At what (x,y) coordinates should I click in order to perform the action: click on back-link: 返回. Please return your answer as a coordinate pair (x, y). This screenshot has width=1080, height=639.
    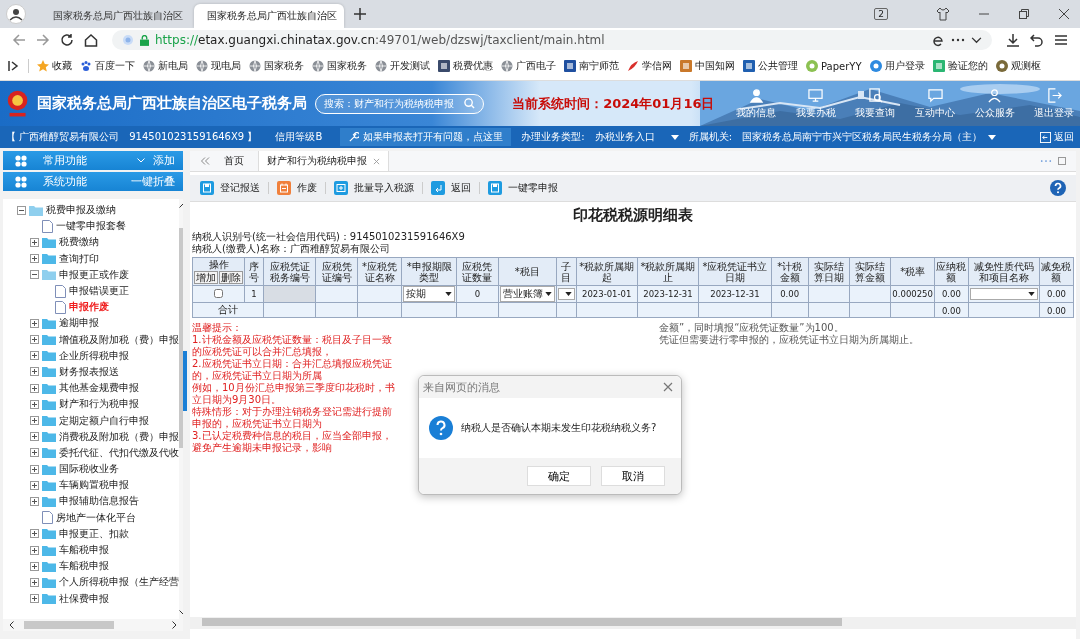
    Looking at the image, I should click on (1057, 137).